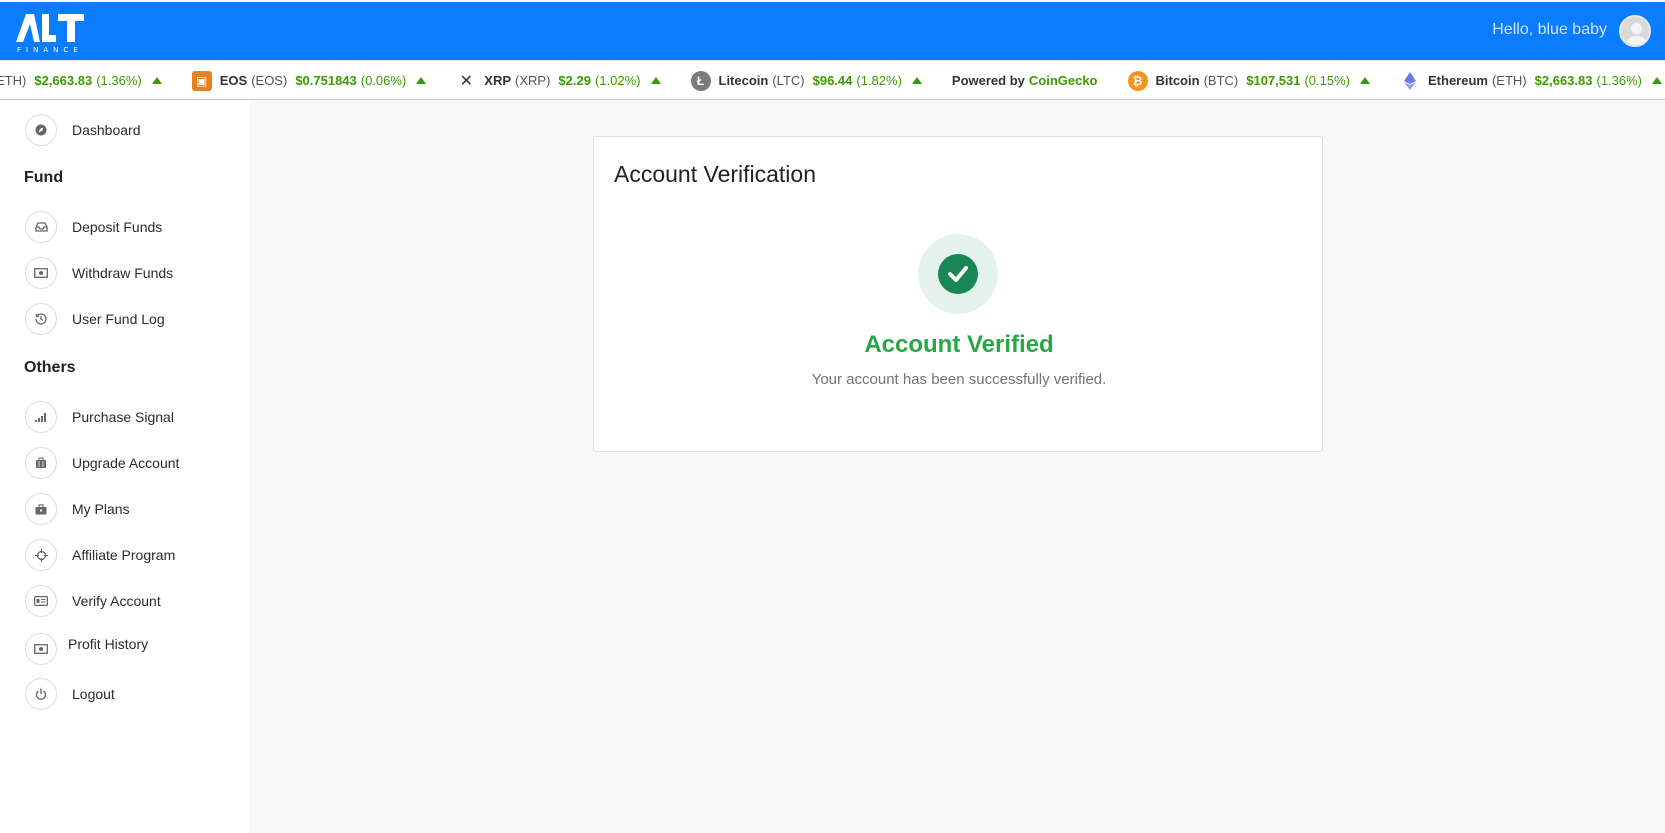 Image resolution: width=1665 pixels, height=833 pixels. What do you see at coordinates (50, 367) in the screenshot?
I see `section-heading-others: Others` at bounding box center [50, 367].